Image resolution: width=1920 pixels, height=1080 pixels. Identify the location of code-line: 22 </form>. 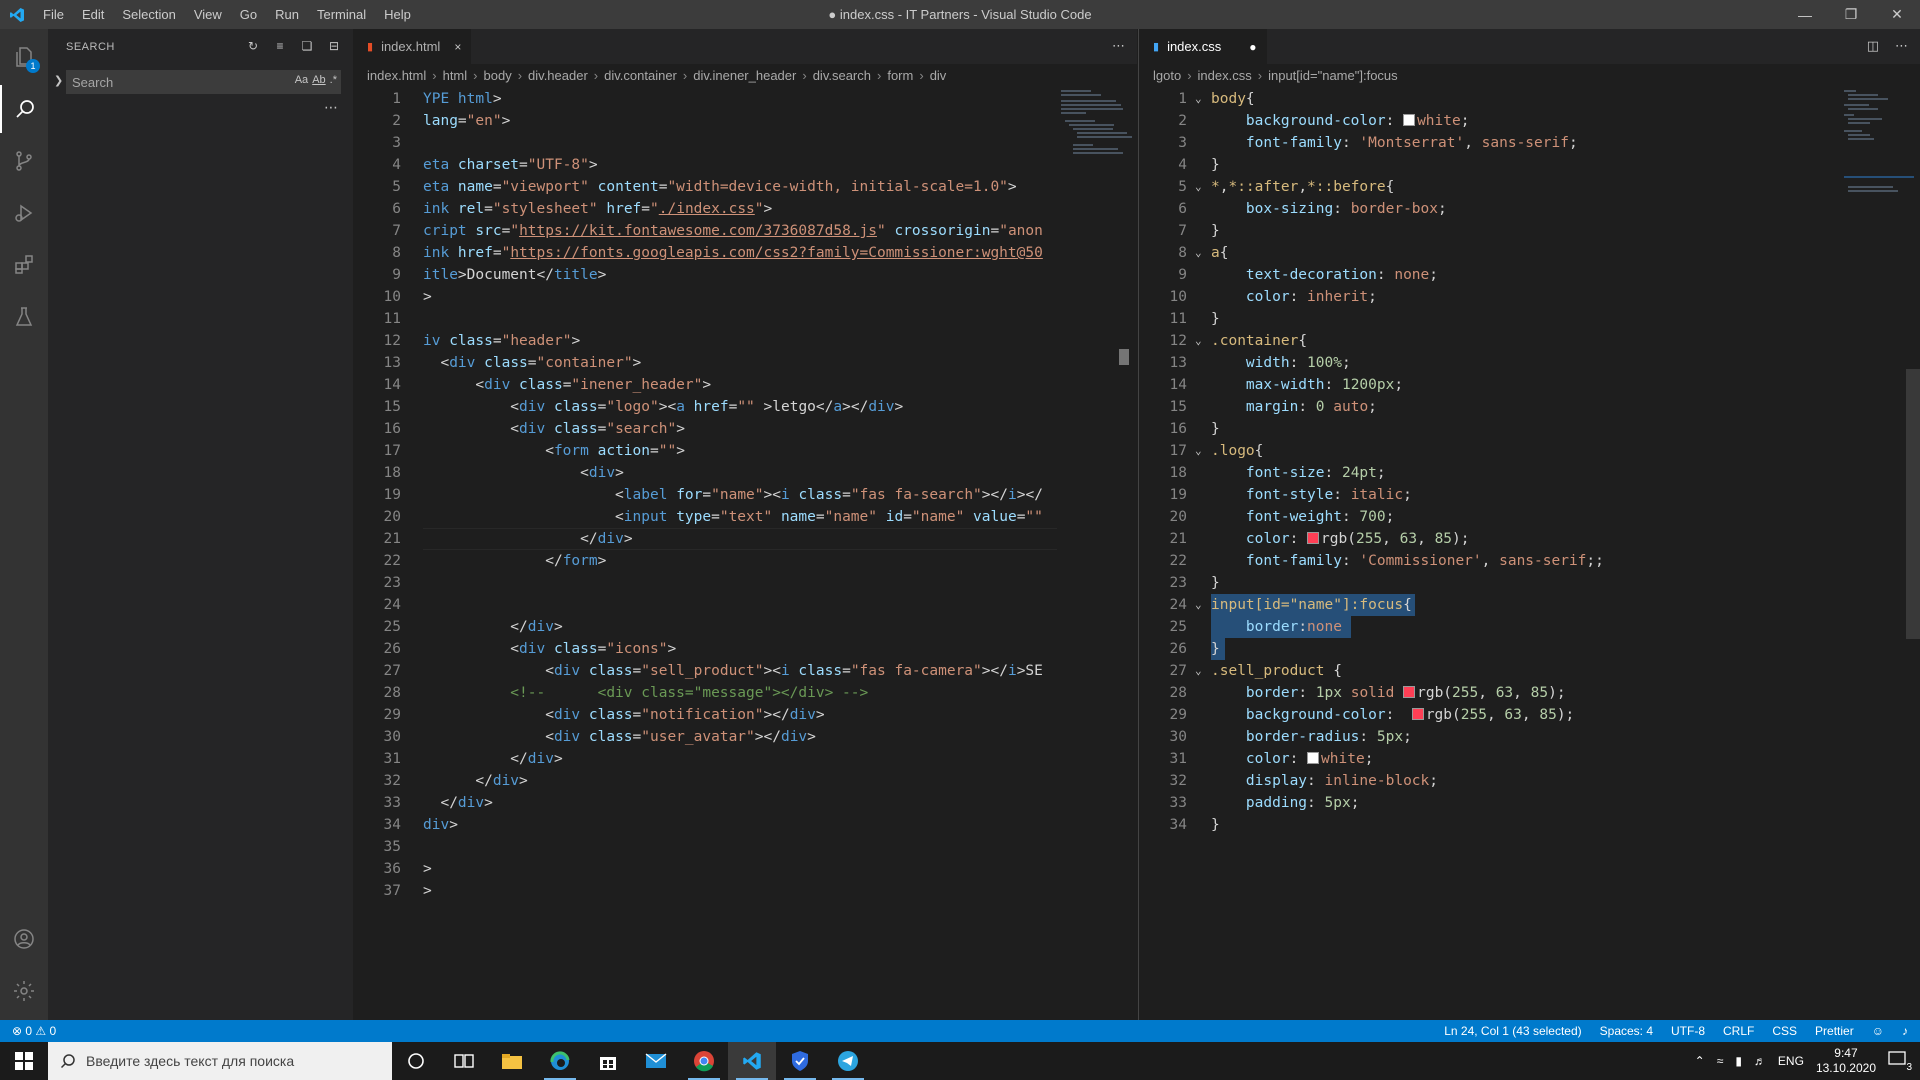
(745, 561).